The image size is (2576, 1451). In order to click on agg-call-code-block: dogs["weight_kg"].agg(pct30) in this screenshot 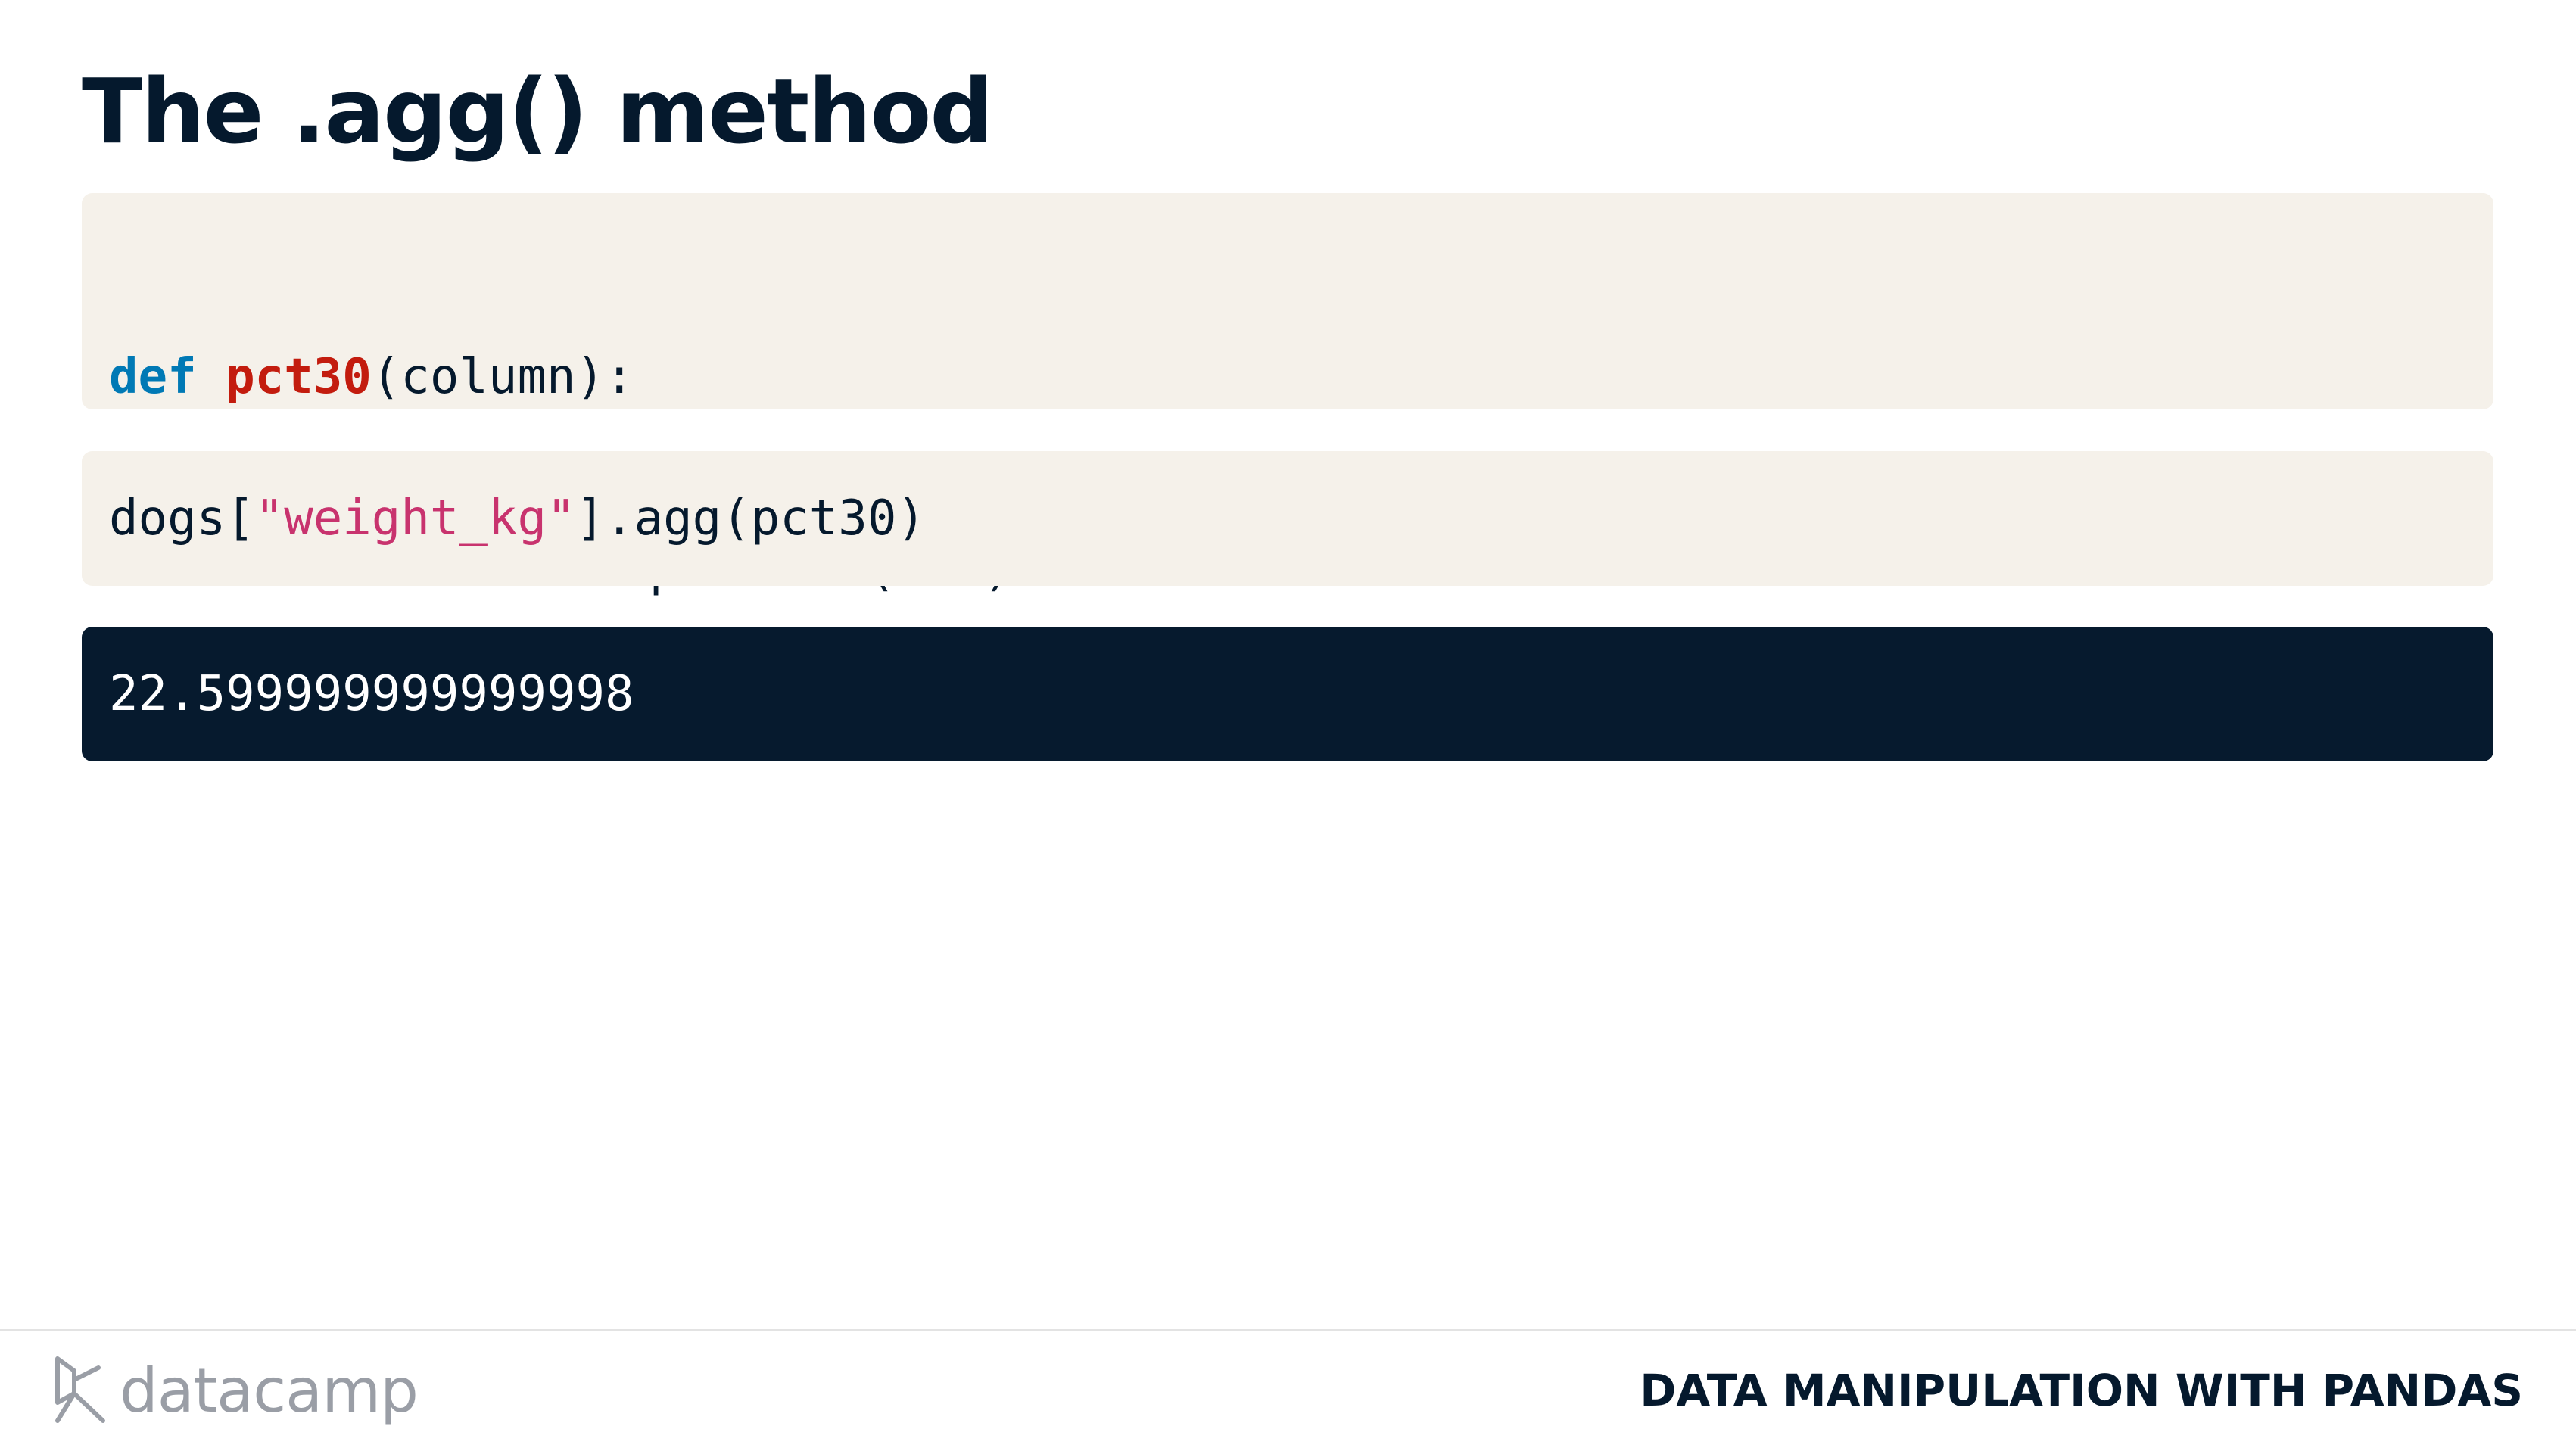, I will do `click(1287, 518)`.